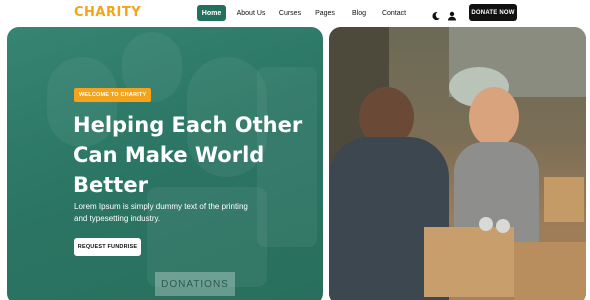 The image size is (590, 300). Describe the element at coordinates (325, 13) in the screenshot. I see `nav-pages: Pages` at that location.